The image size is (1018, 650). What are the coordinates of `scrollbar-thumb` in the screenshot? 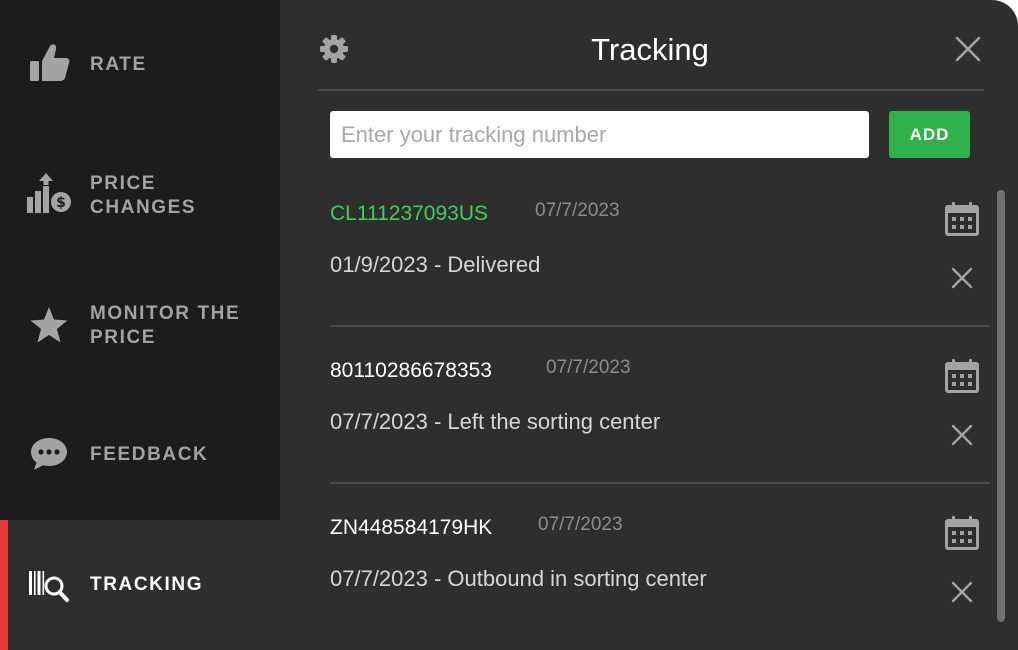 It's located at (1001, 406).